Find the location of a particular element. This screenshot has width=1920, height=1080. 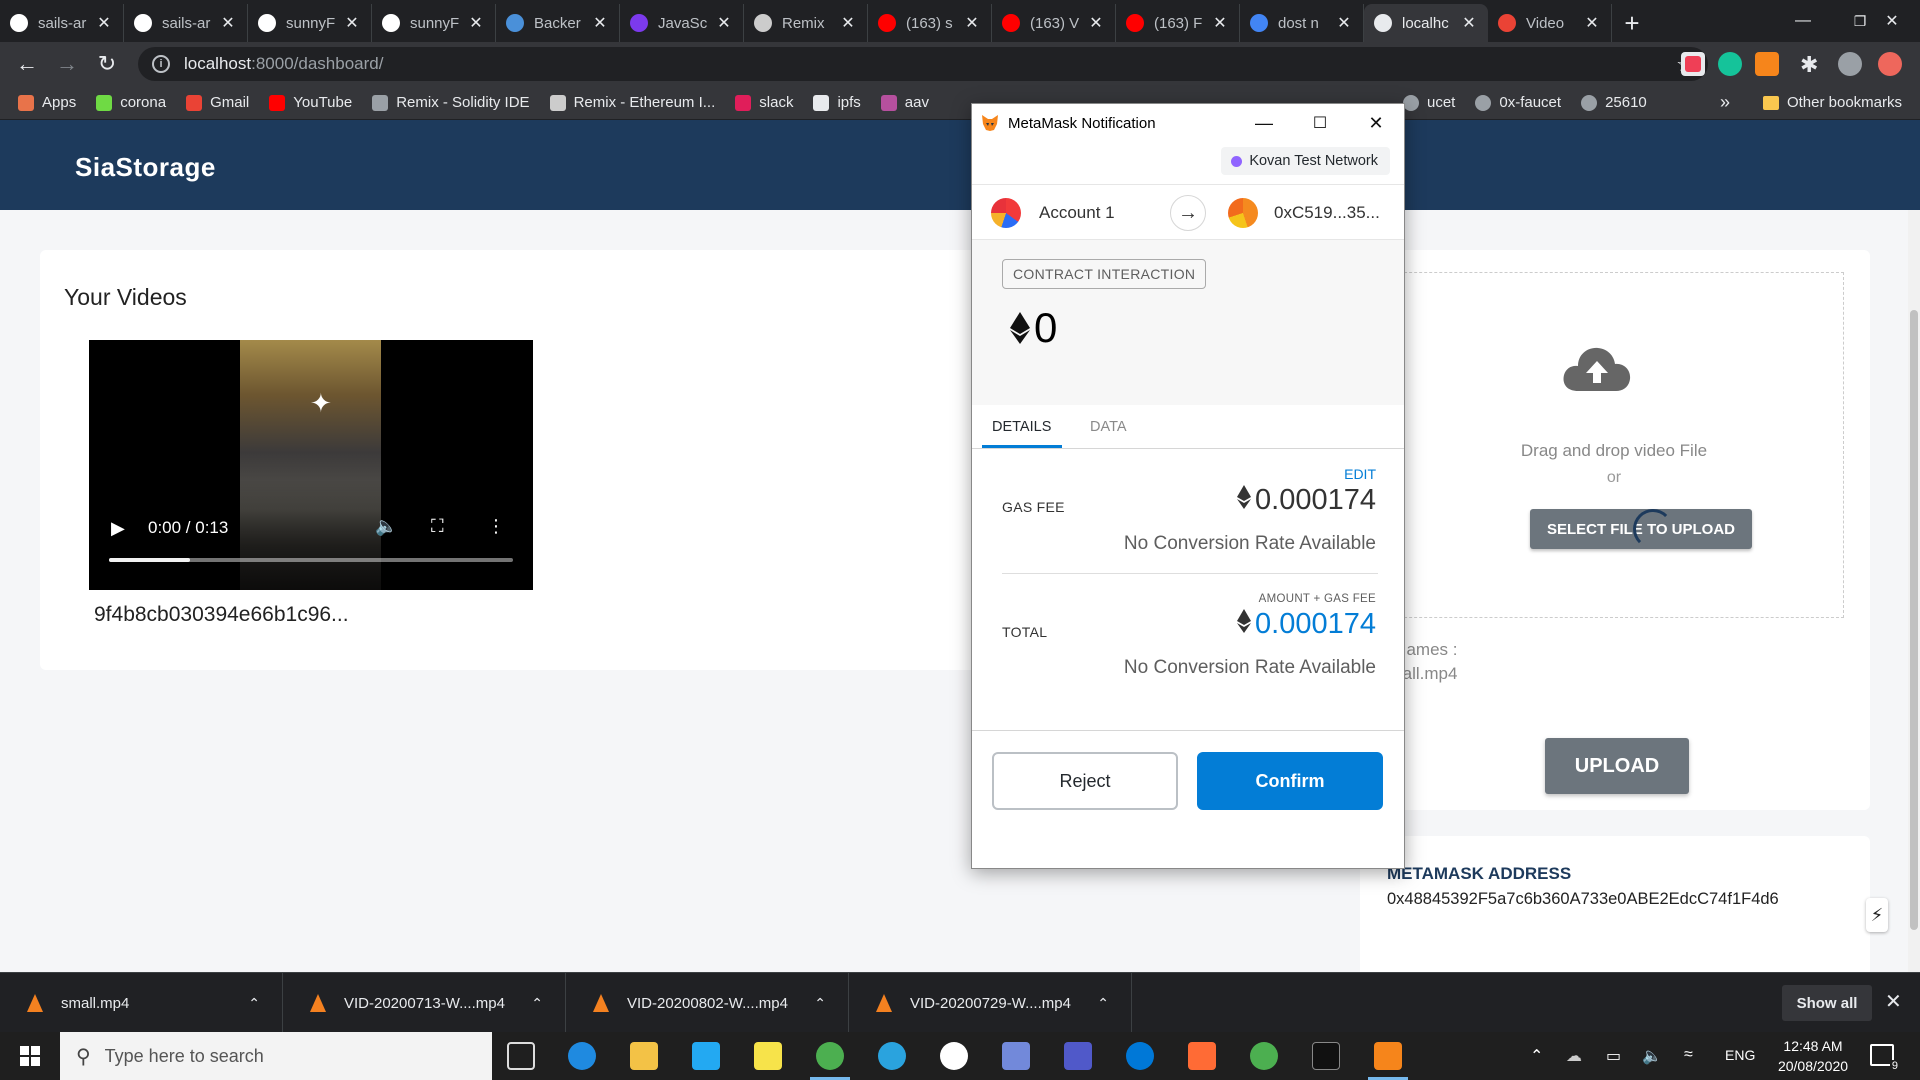

pocket-extension-icon is located at coordinates (1693, 64).